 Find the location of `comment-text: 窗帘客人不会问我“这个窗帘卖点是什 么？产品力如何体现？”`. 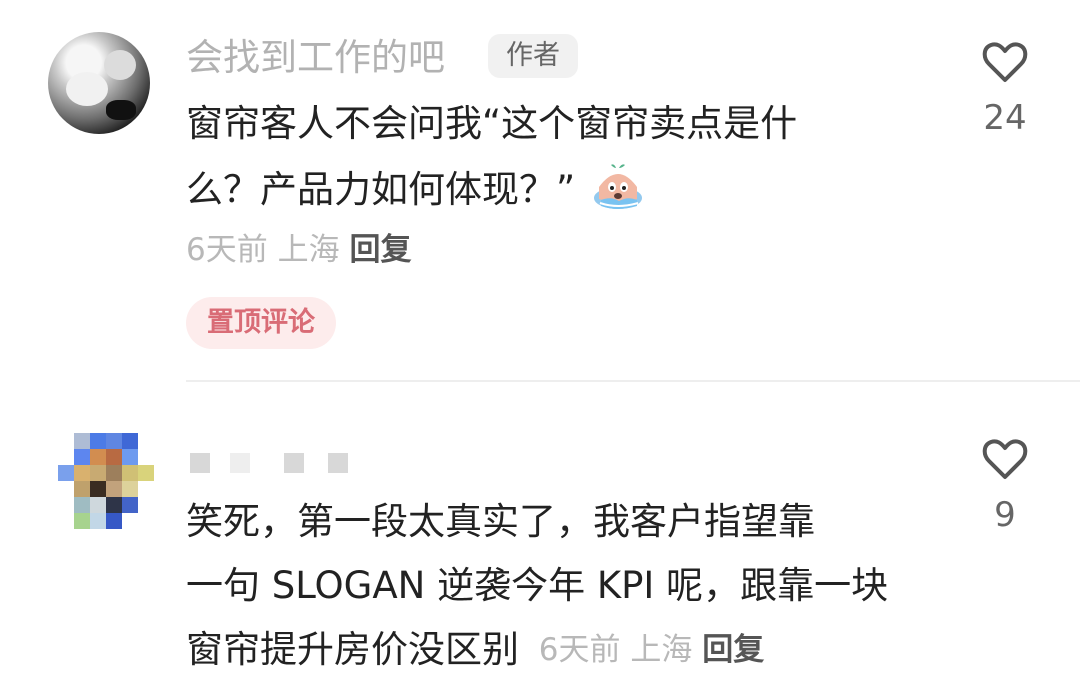

comment-text: 窗帘客人不会问我“这个窗帘卖点是什 么？产品力如何体现？” is located at coordinates (491, 157).